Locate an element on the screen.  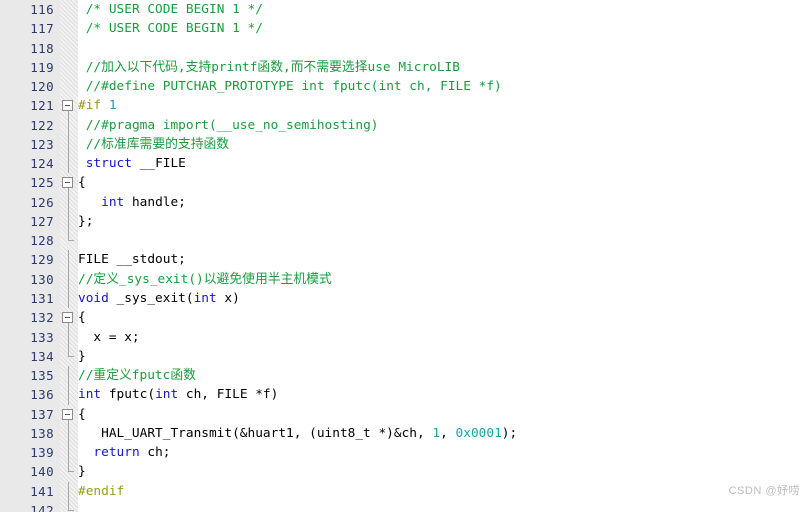
code-text: return ch; is located at coordinates (124, 452).